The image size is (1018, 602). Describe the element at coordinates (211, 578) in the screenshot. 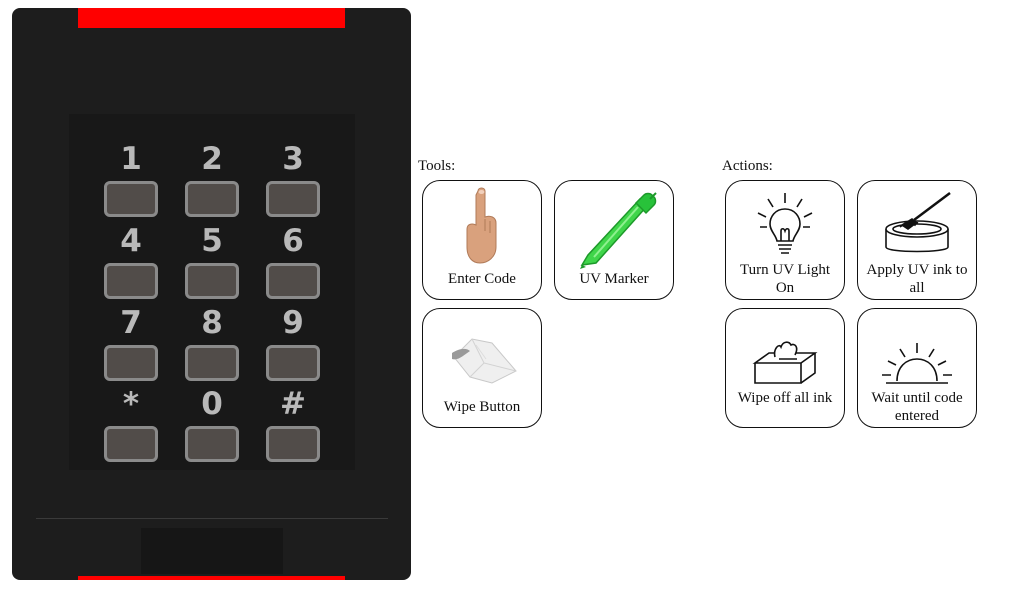

I see `status-led-bottom` at that location.